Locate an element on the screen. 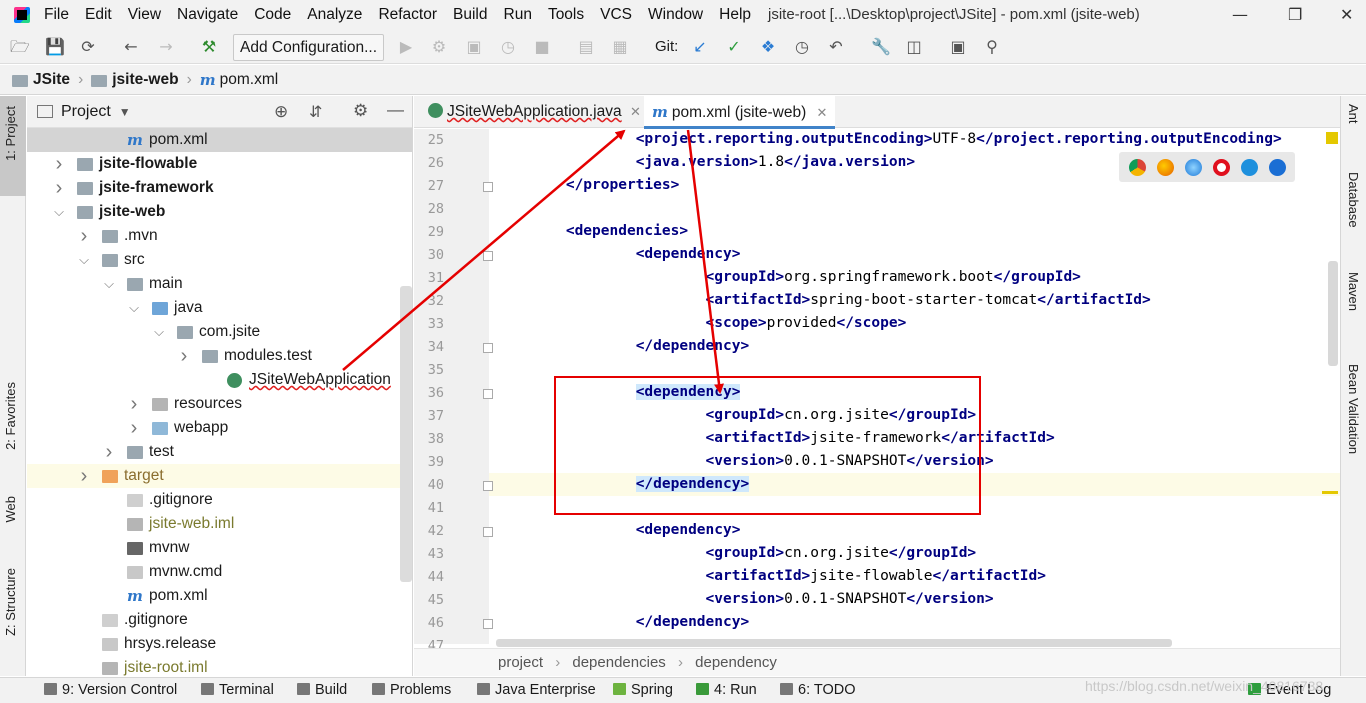  tree-item: › resources is located at coordinates (219, 404).